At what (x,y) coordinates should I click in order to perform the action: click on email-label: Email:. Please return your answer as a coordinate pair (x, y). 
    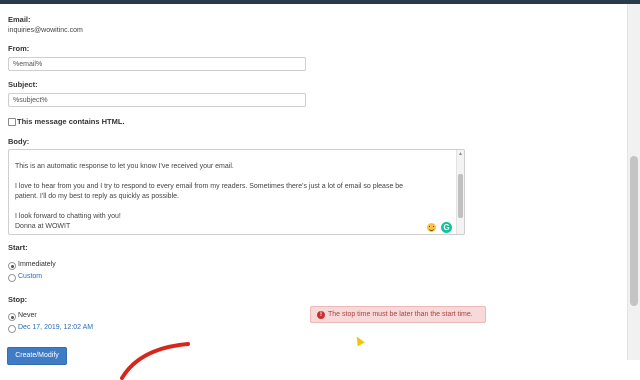
    Looking at the image, I should click on (19, 19).